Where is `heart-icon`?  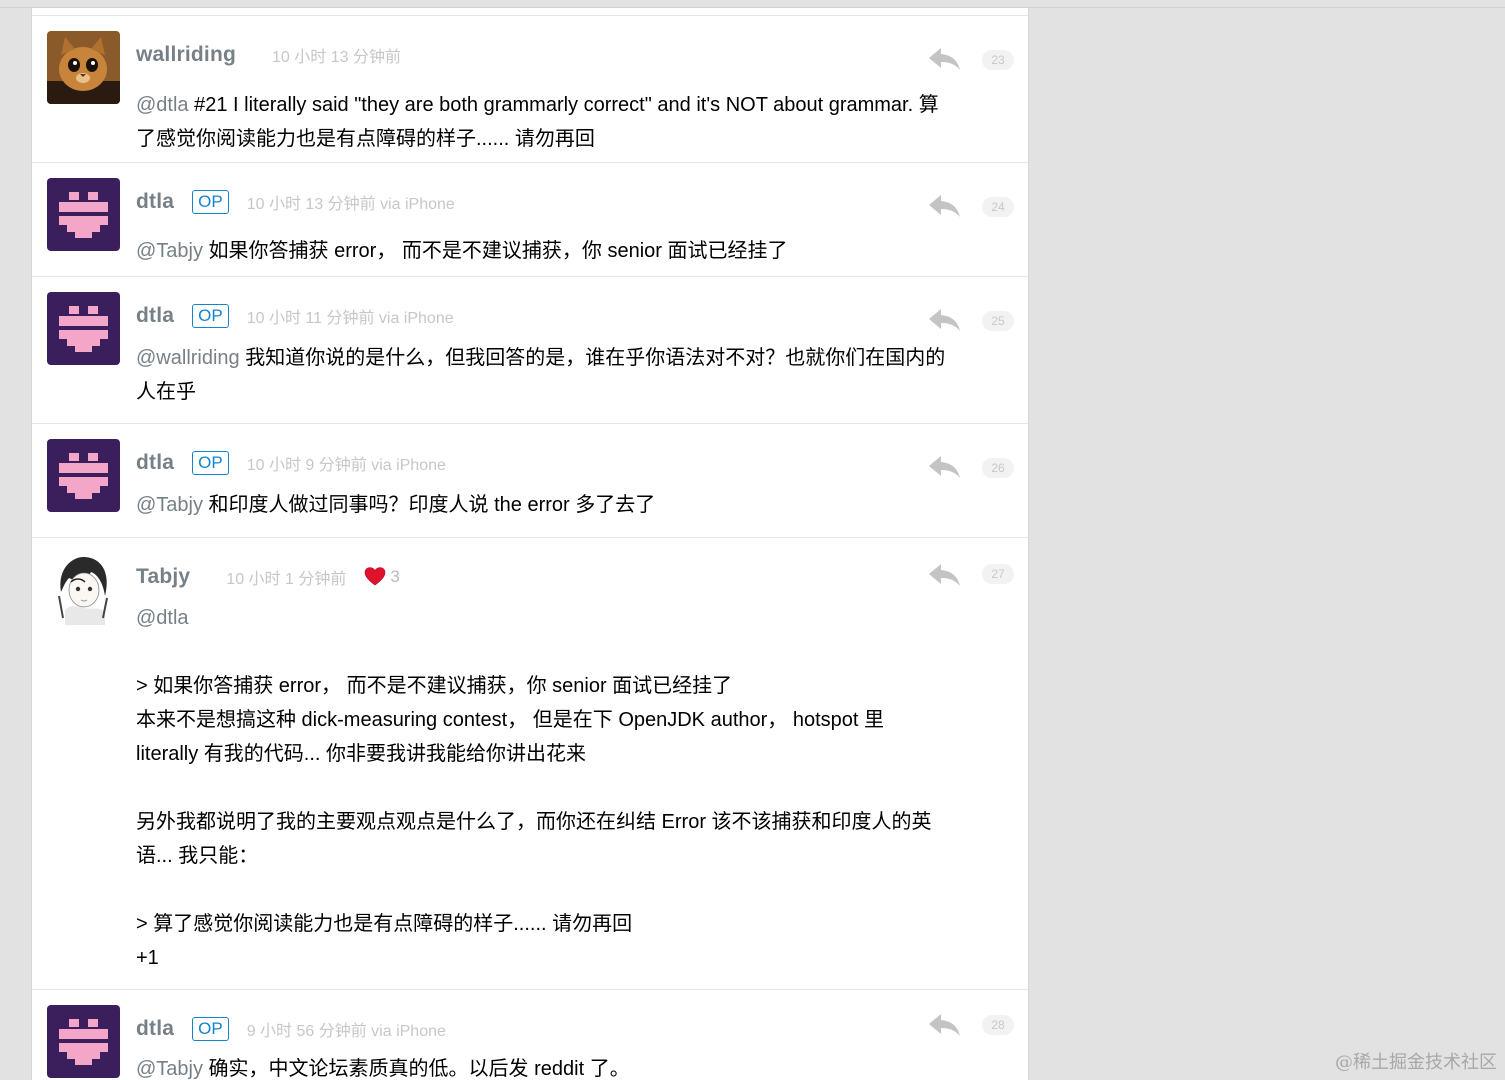 heart-icon is located at coordinates (375, 576).